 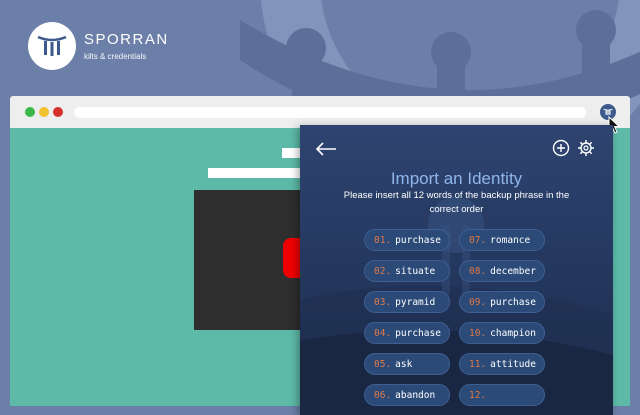 What do you see at coordinates (513, 333) in the screenshot?
I see `word-value: champion` at bounding box center [513, 333].